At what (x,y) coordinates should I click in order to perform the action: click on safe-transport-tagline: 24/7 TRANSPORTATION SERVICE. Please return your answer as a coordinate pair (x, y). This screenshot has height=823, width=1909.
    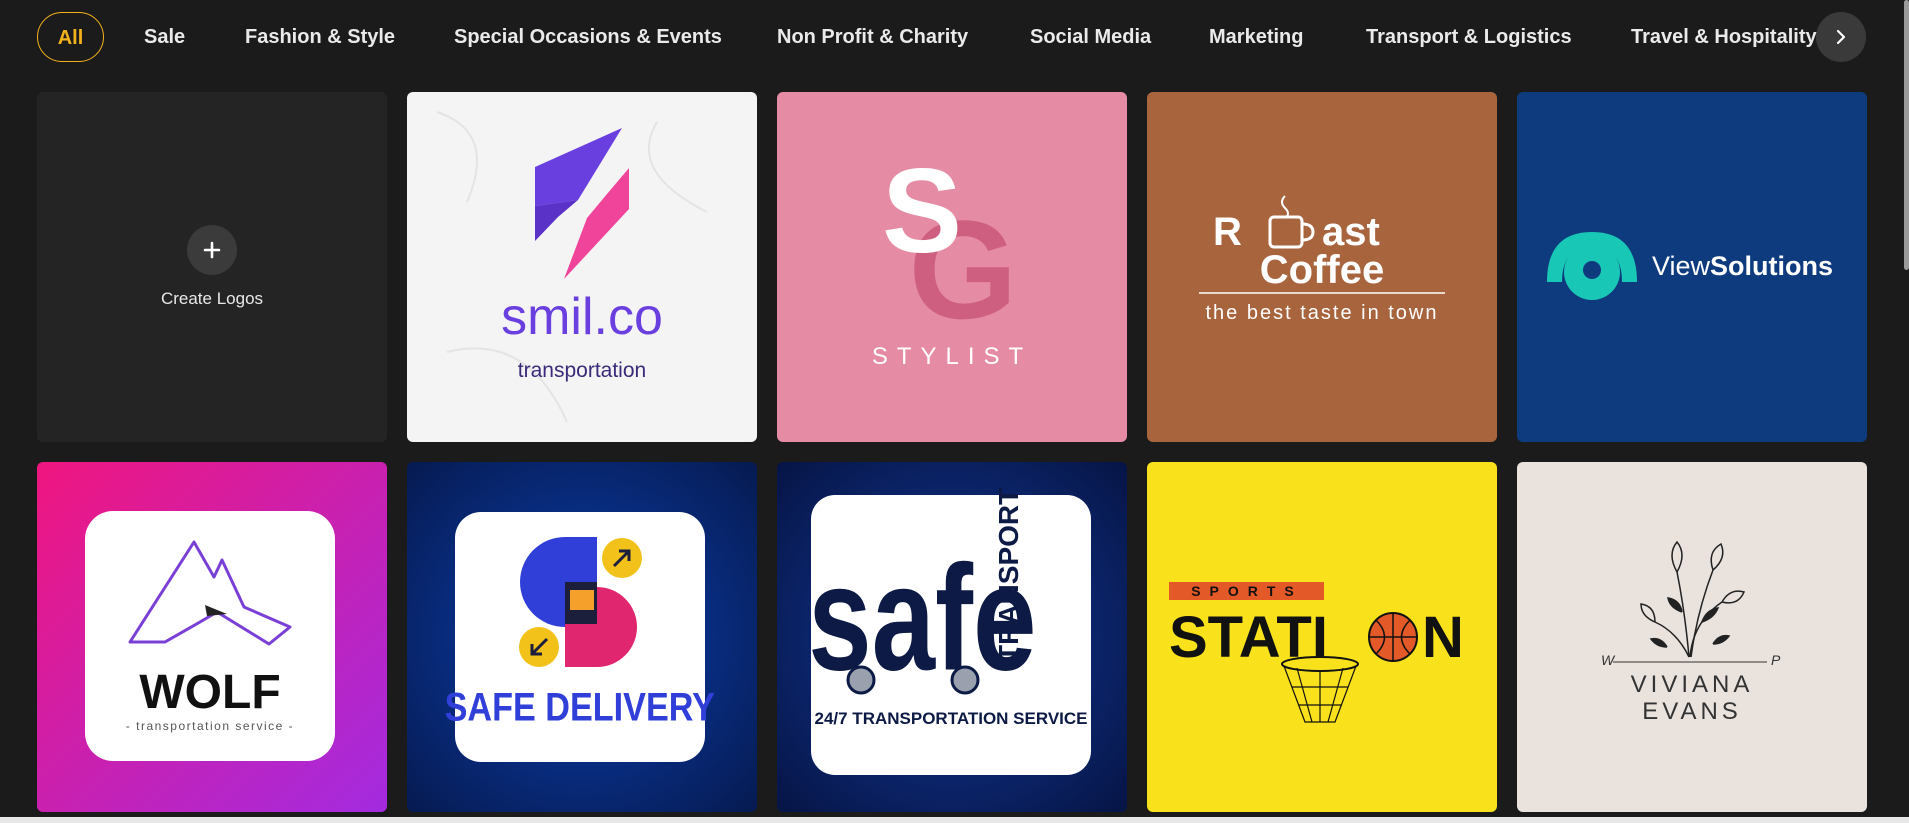
    Looking at the image, I should click on (951, 718).